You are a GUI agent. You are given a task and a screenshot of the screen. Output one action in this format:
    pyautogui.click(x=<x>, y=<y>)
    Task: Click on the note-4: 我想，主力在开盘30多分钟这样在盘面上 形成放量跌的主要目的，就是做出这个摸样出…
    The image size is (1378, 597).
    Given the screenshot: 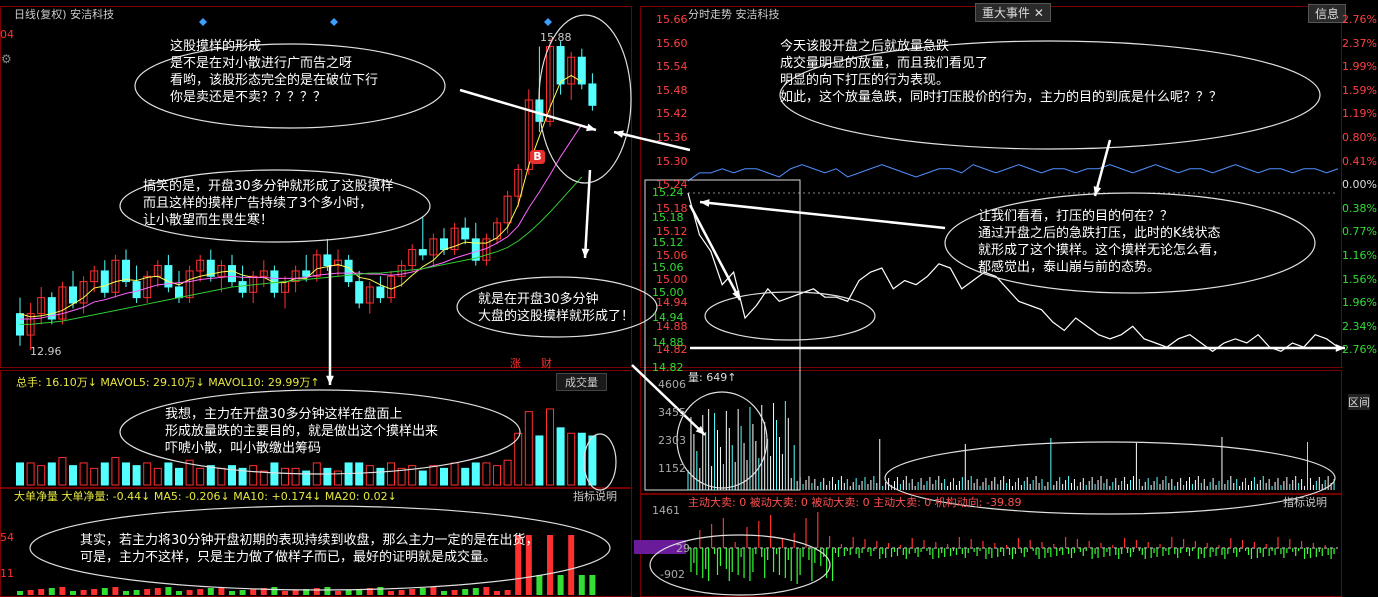 What is the action you would take?
    pyautogui.click(x=302, y=431)
    